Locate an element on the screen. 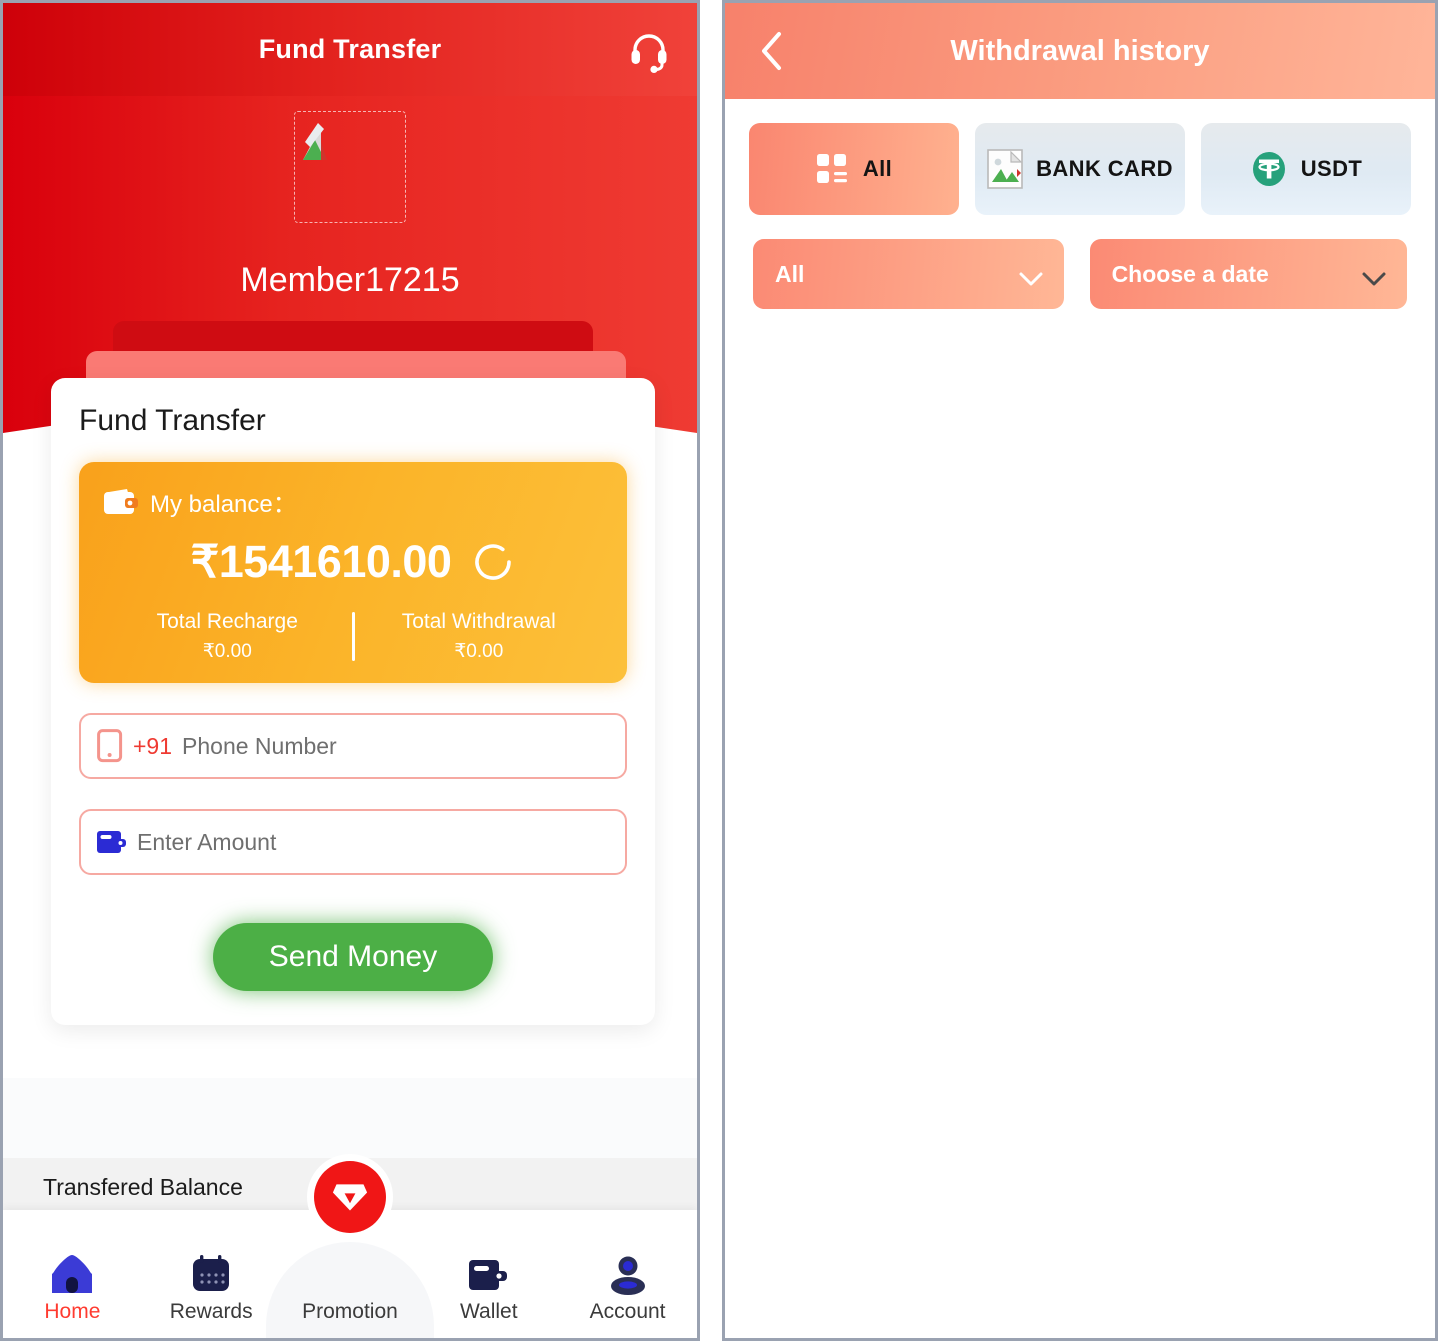 The width and height of the screenshot is (1438, 1341). diamond-badge-icon is located at coordinates (349, 1197).